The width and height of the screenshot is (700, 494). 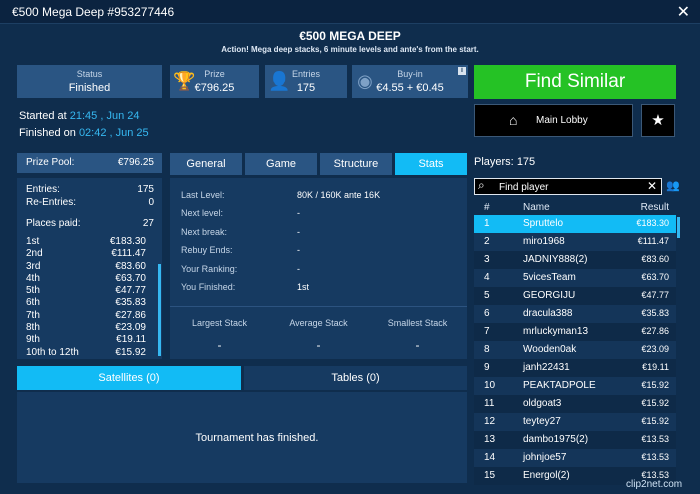 I want to click on players-icon: 👥, so click(x=673, y=185).